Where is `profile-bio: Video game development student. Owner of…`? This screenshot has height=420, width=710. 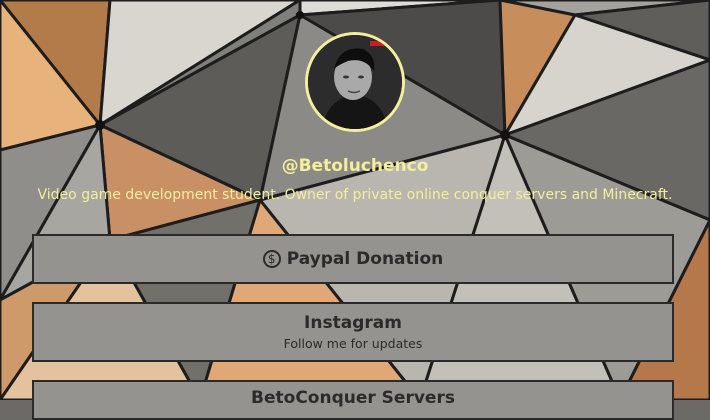 profile-bio: Video game development student. Owner of… is located at coordinates (355, 195).